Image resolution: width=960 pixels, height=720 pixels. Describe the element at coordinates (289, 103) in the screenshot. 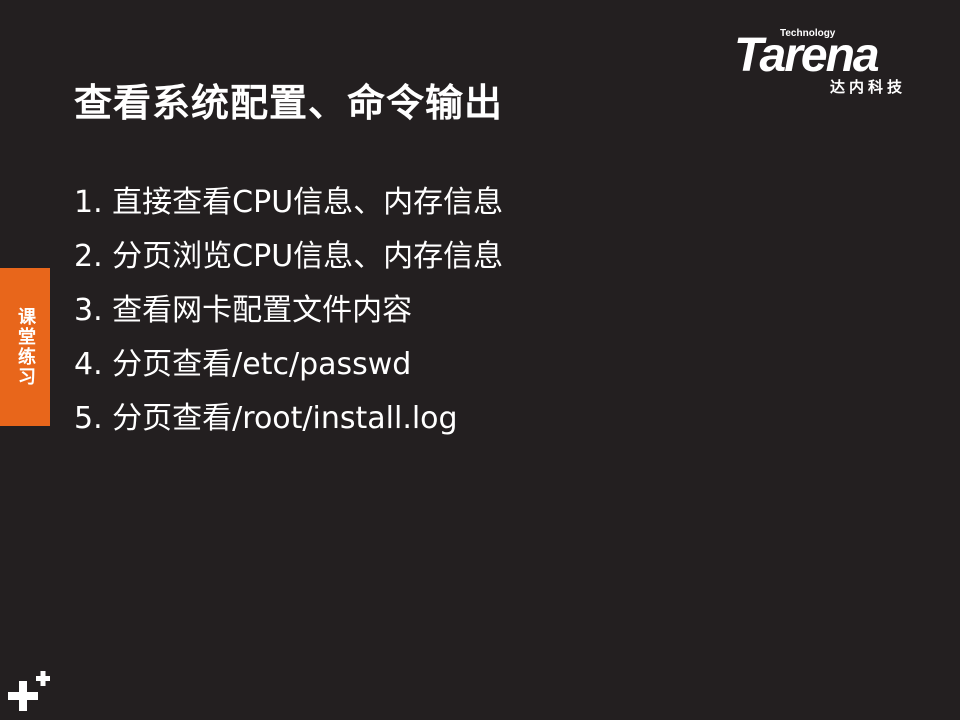

I see `slide-title: 查看系统配置、命令输出` at that location.